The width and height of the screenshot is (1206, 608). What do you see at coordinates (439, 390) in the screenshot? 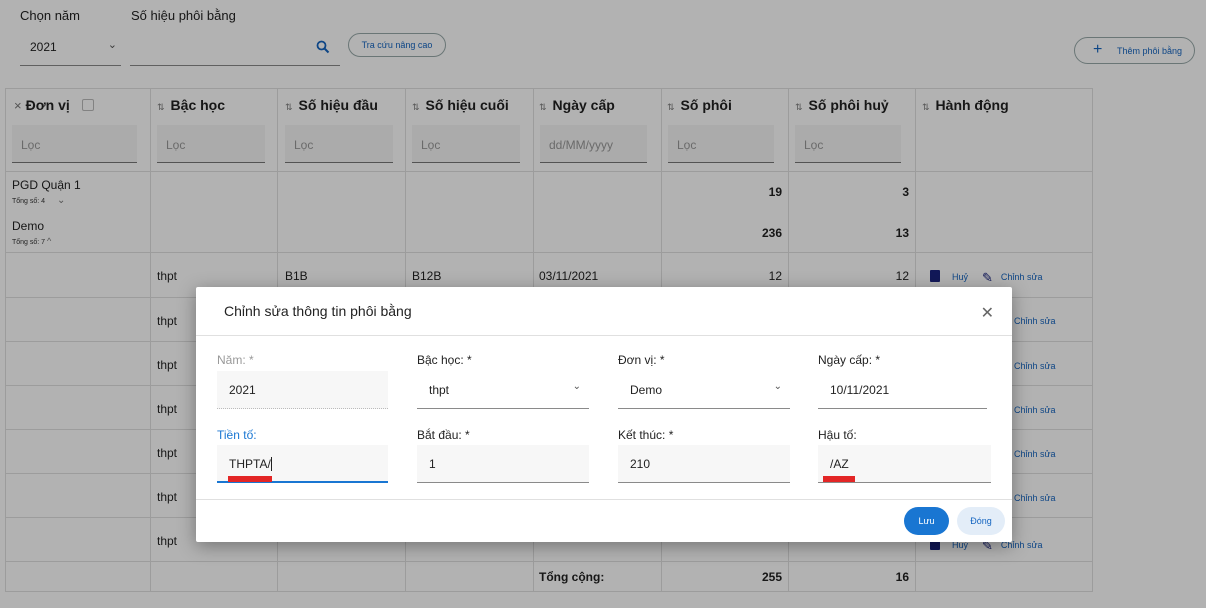
I see `level-select-value: thpt` at bounding box center [439, 390].